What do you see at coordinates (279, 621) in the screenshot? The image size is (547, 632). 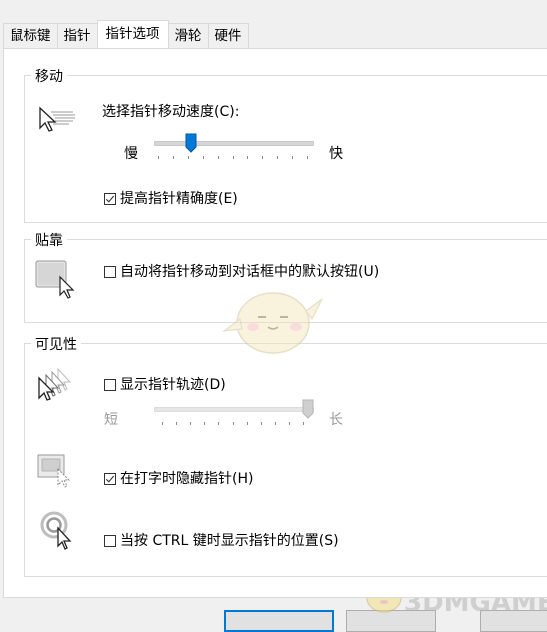 I see `ok-button` at bounding box center [279, 621].